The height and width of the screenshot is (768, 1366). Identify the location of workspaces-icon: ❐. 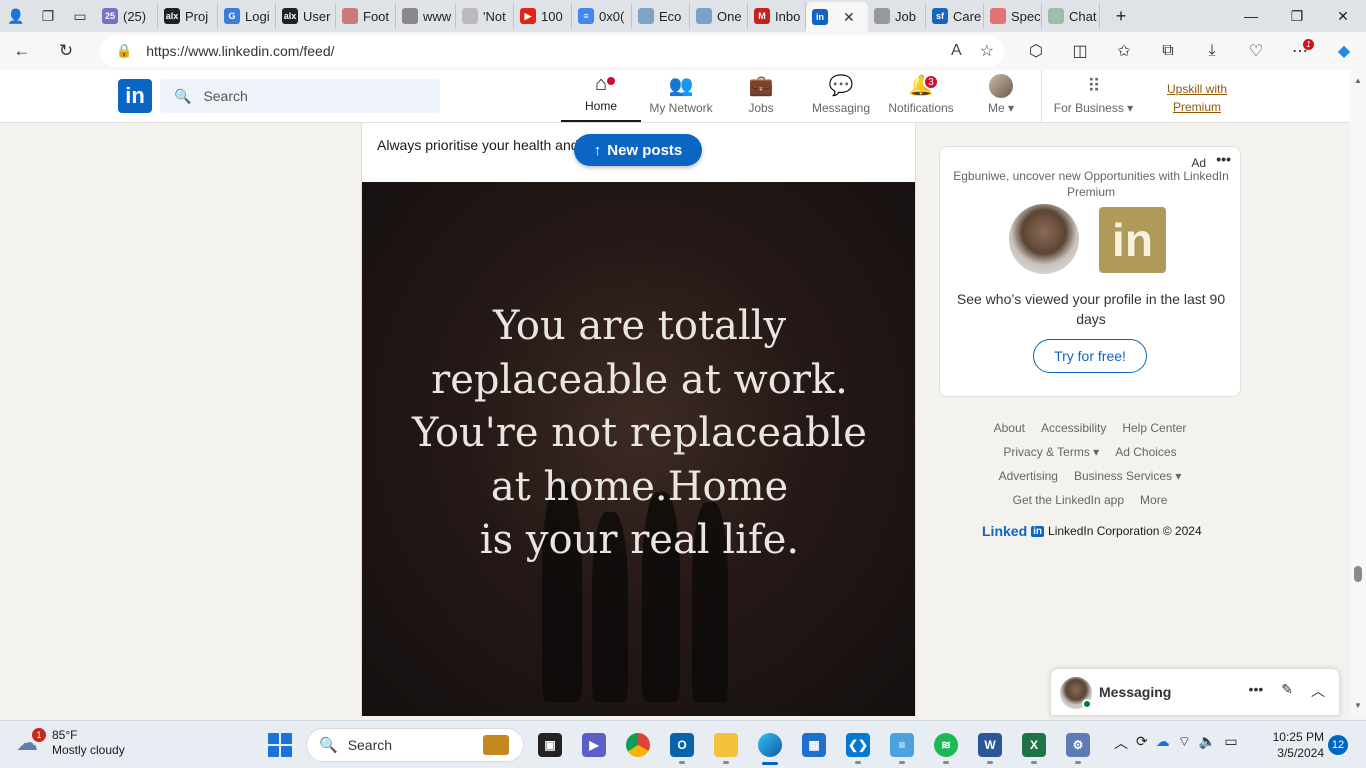
(48, 16).